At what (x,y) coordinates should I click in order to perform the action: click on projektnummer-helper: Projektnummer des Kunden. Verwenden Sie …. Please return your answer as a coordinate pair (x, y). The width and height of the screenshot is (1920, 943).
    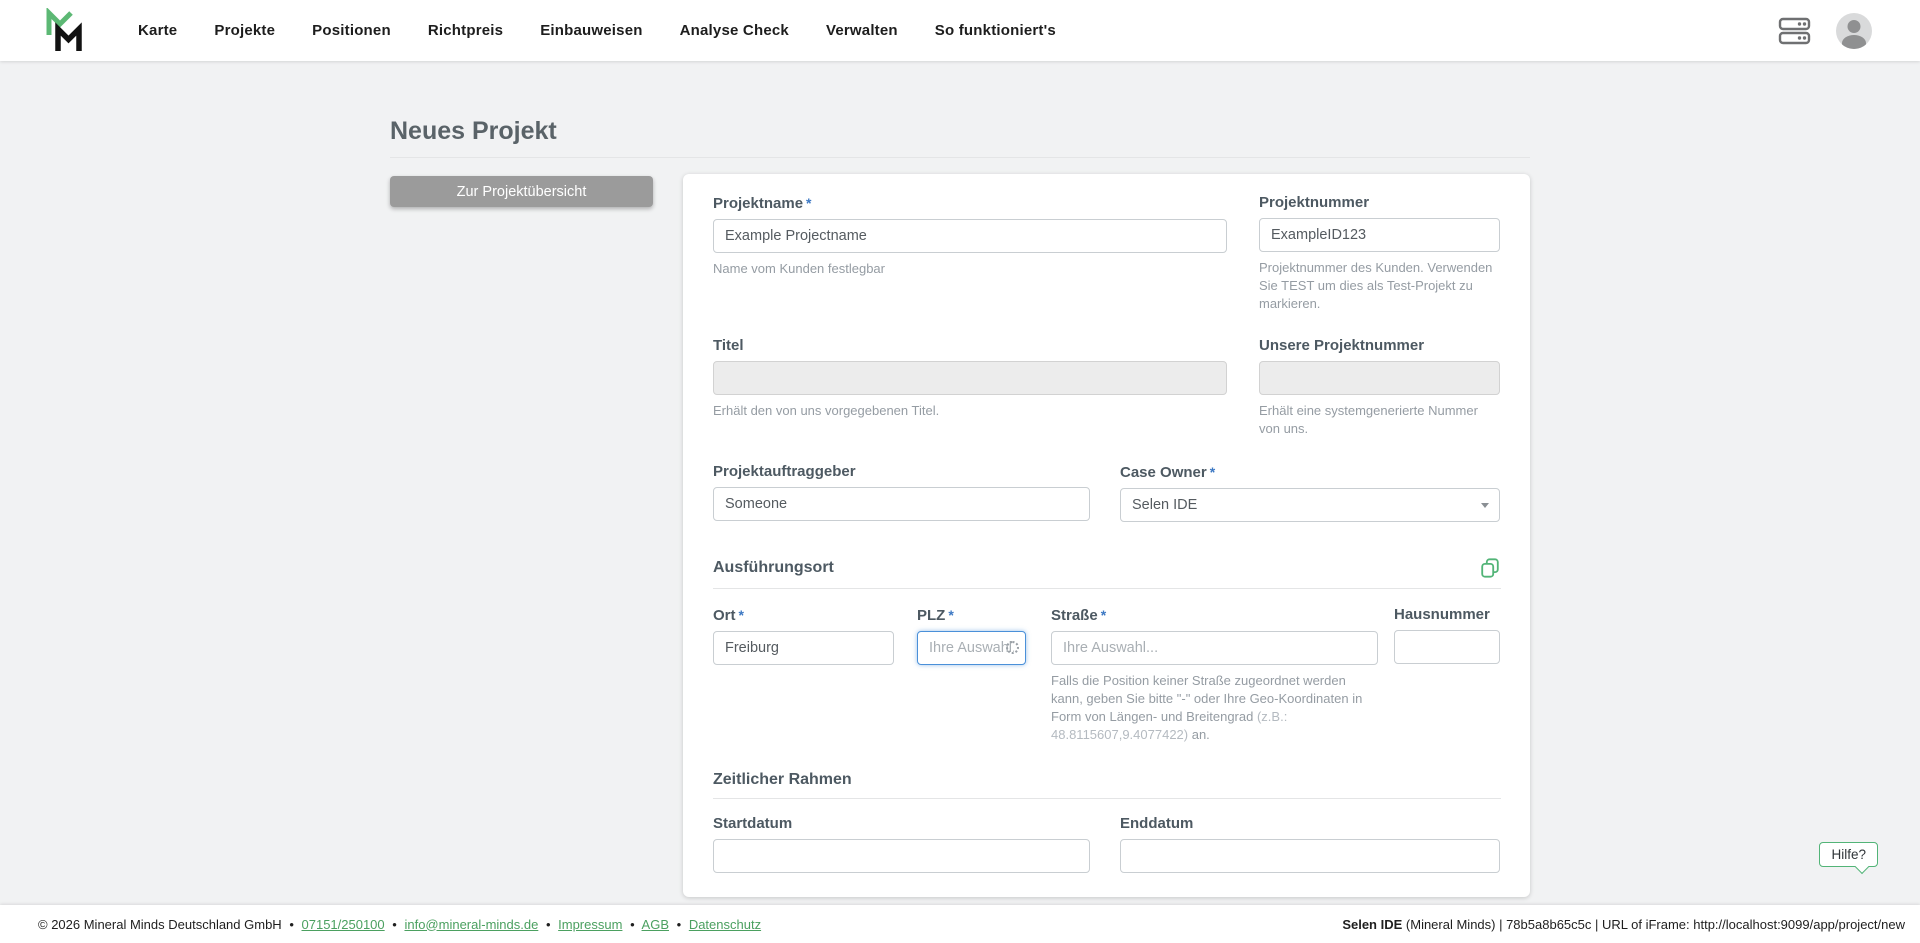
    Looking at the image, I should click on (1376, 285).